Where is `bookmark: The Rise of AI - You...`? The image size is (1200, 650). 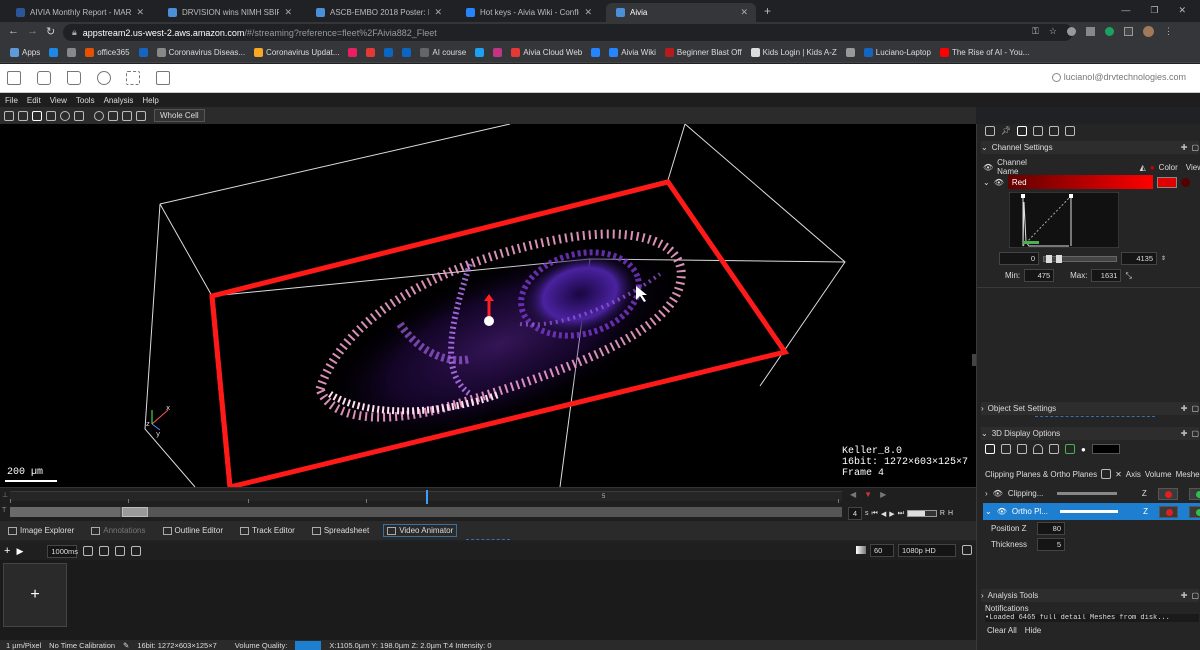 bookmark: The Rise of AI - You... is located at coordinates (984, 52).